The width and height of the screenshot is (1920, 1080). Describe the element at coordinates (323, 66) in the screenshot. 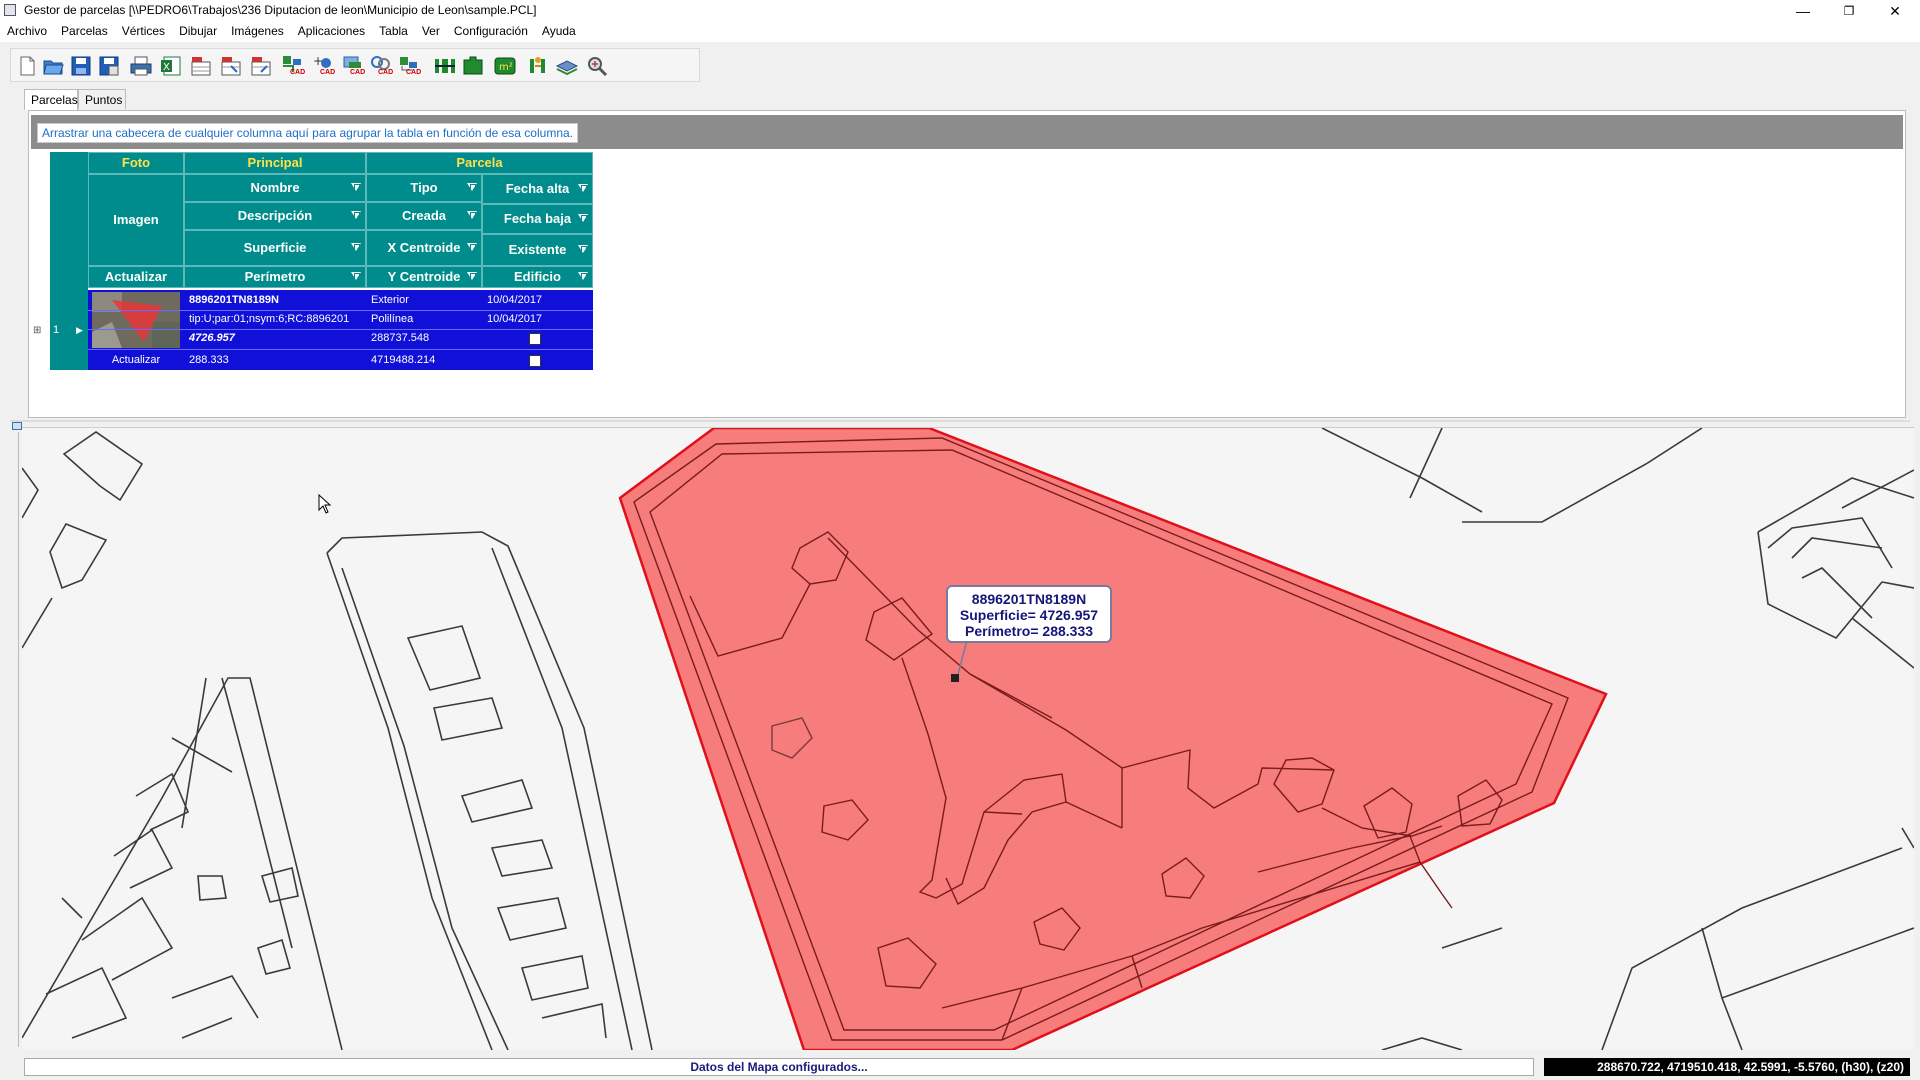

I see `cad-add-icon: + CAD` at that location.